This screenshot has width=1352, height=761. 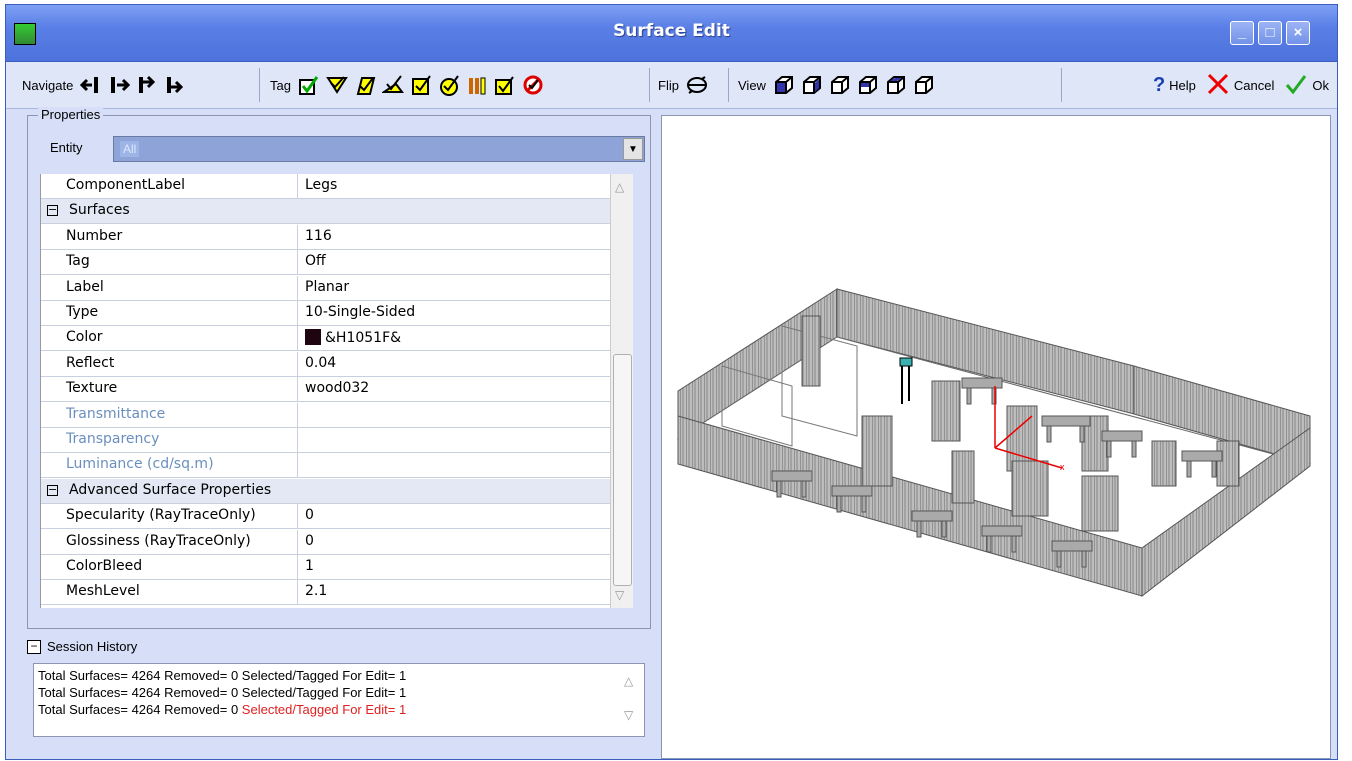 I want to click on view-iso-3-icon, so click(x=840, y=85).